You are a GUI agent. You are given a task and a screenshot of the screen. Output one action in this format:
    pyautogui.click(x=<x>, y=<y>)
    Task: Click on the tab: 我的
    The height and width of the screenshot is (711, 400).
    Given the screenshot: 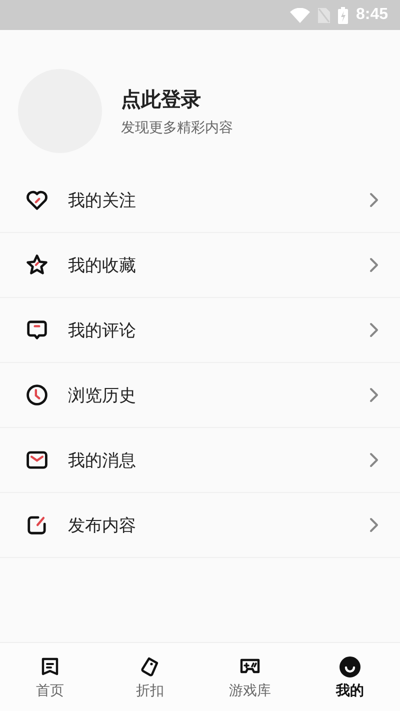 What is the action you would take?
    pyautogui.click(x=350, y=677)
    